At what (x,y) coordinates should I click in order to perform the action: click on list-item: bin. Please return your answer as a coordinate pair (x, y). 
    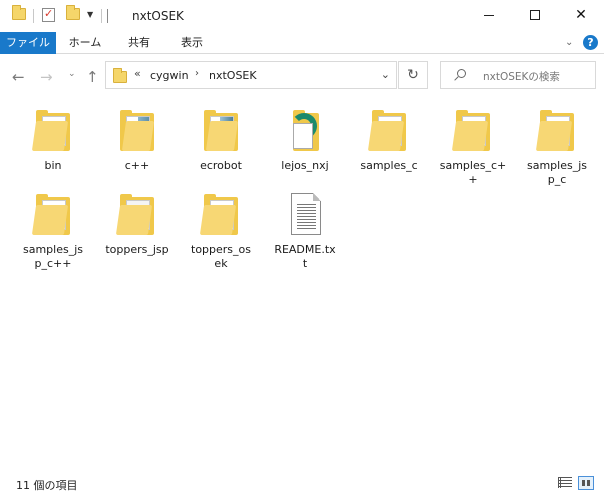
    Looking at the image, I should click on (53, 140).